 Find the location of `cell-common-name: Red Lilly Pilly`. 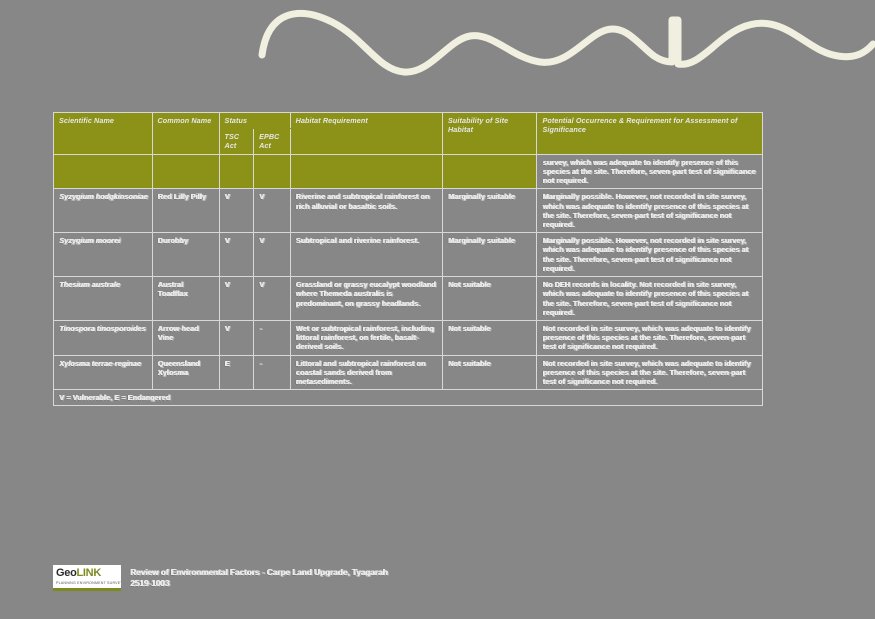

cell-common-name: Red Lilly Pilly is located at coordinates (185, 211).